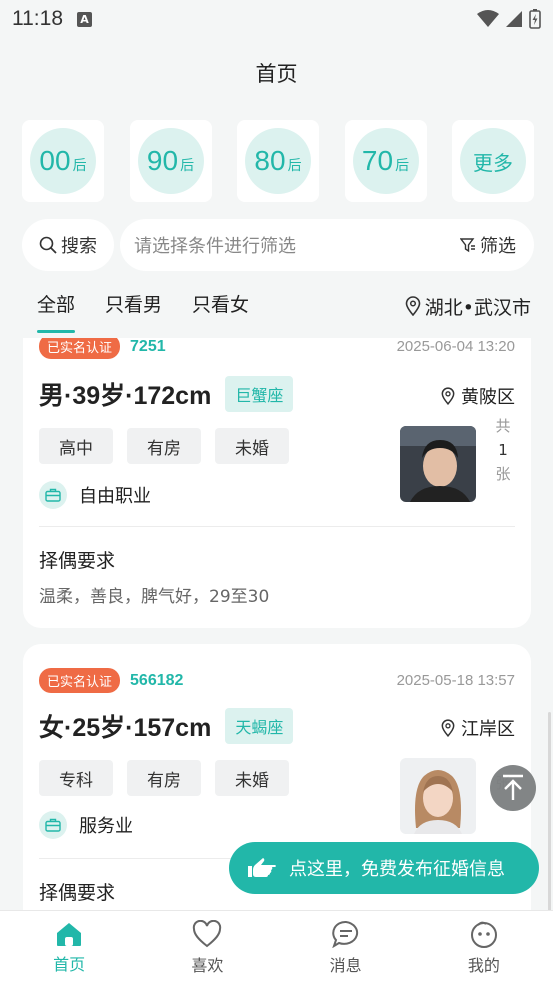  Describe the element at coordinates (483, 965) in the screenshot. I see `nav-profile-label: 我的` at that location.